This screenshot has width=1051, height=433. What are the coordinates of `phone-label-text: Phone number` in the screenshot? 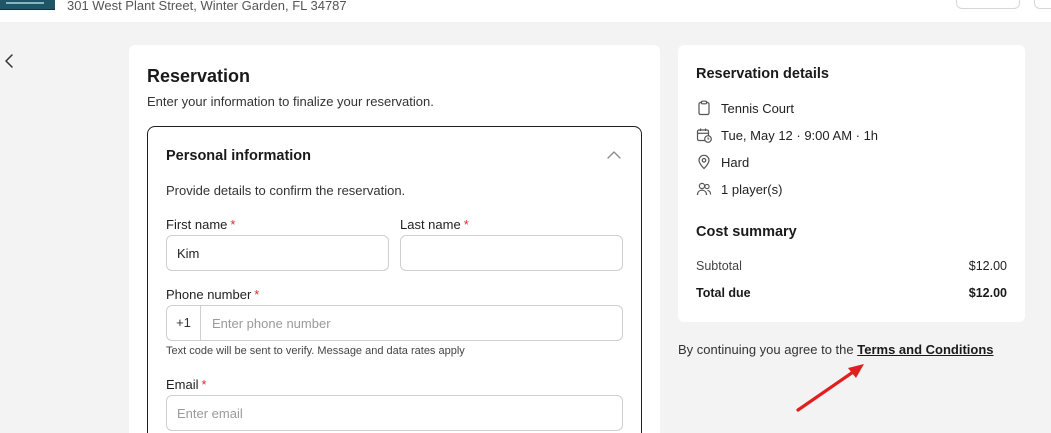 It's located at (209, 294).